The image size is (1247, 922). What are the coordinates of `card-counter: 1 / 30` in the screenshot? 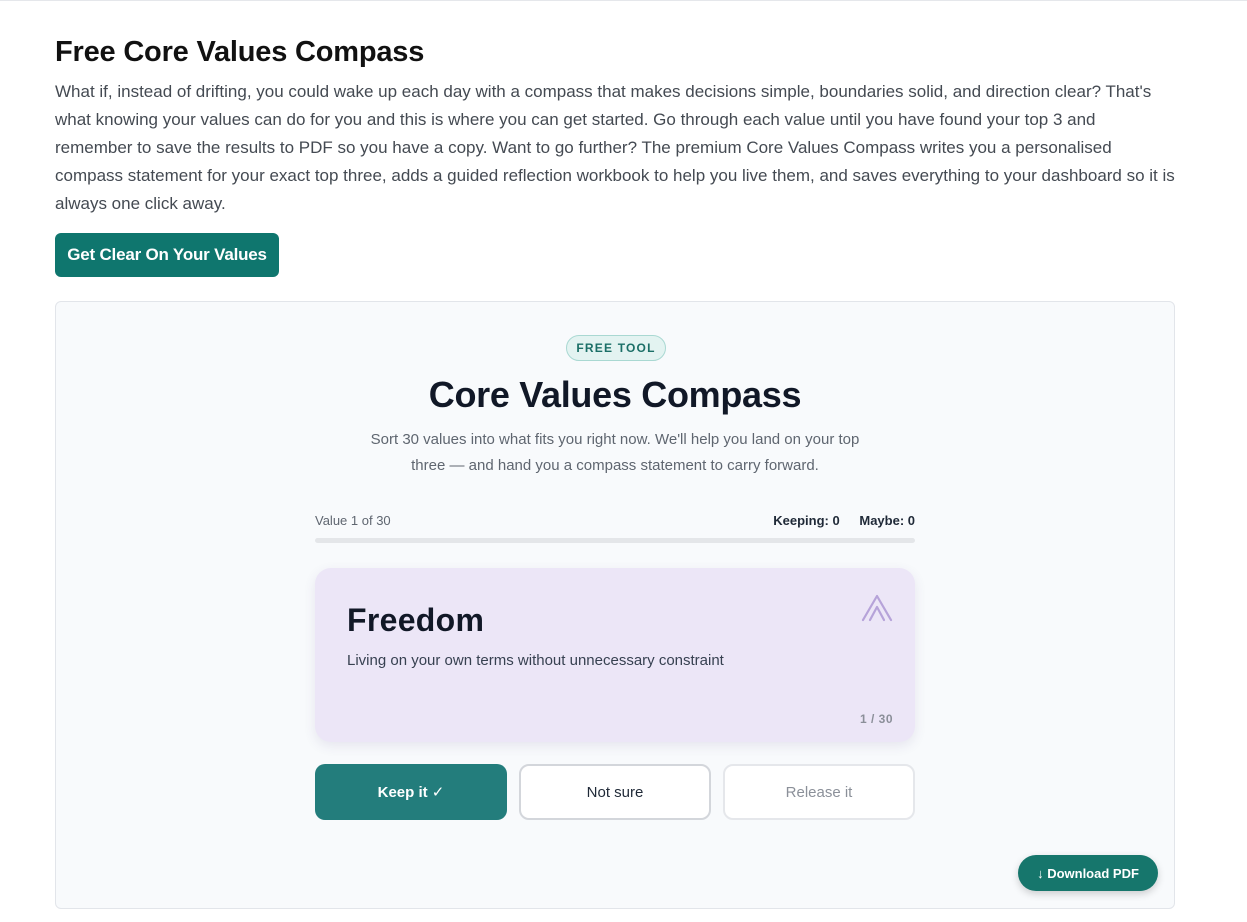 It's located at (876, 719).